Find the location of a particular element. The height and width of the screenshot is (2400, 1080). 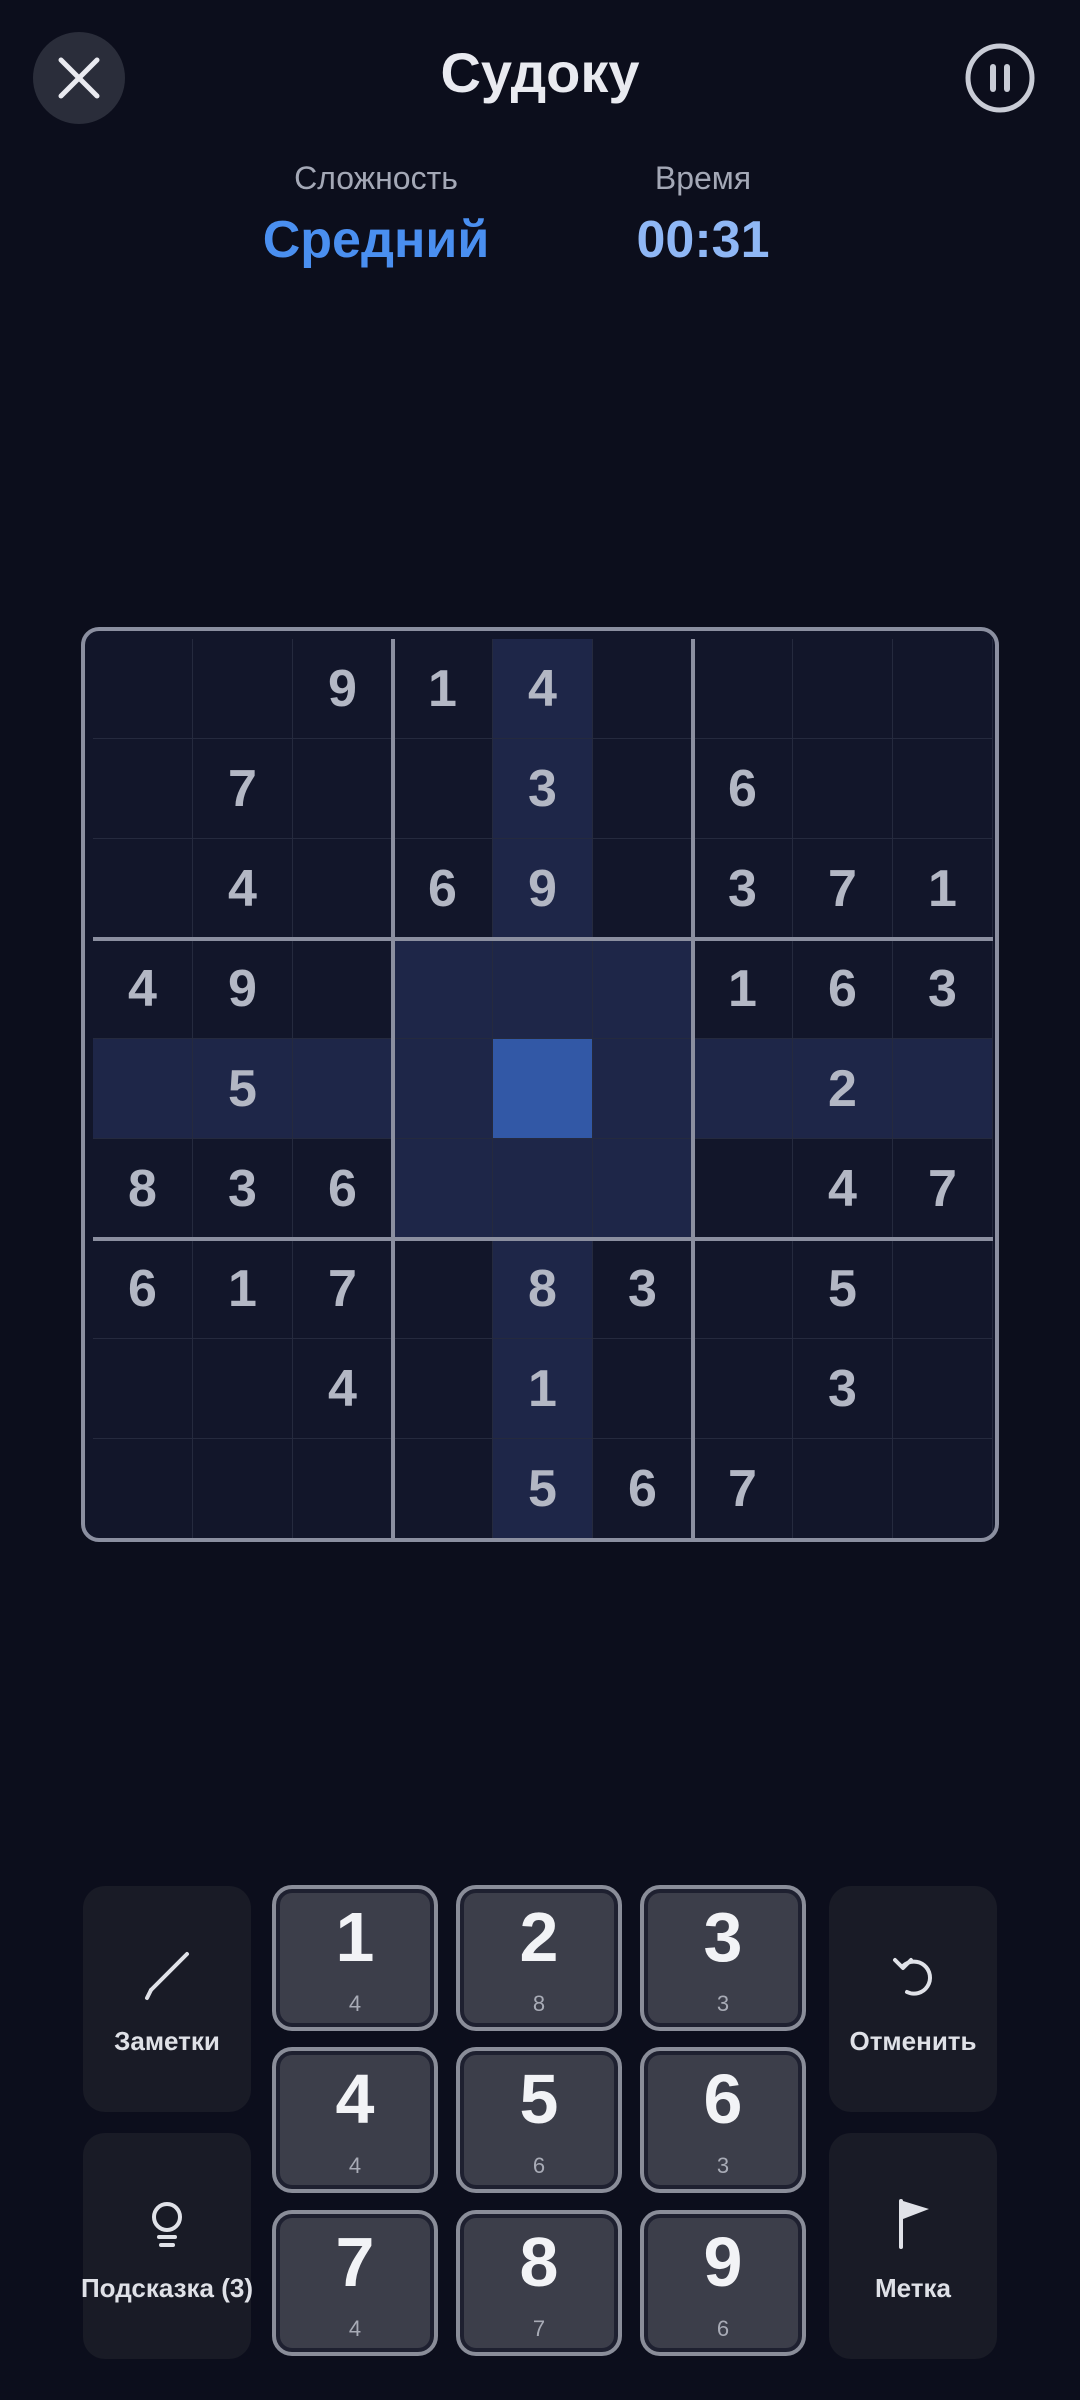

number-remaining-count: 8 is located at coordinates (539, 2003).